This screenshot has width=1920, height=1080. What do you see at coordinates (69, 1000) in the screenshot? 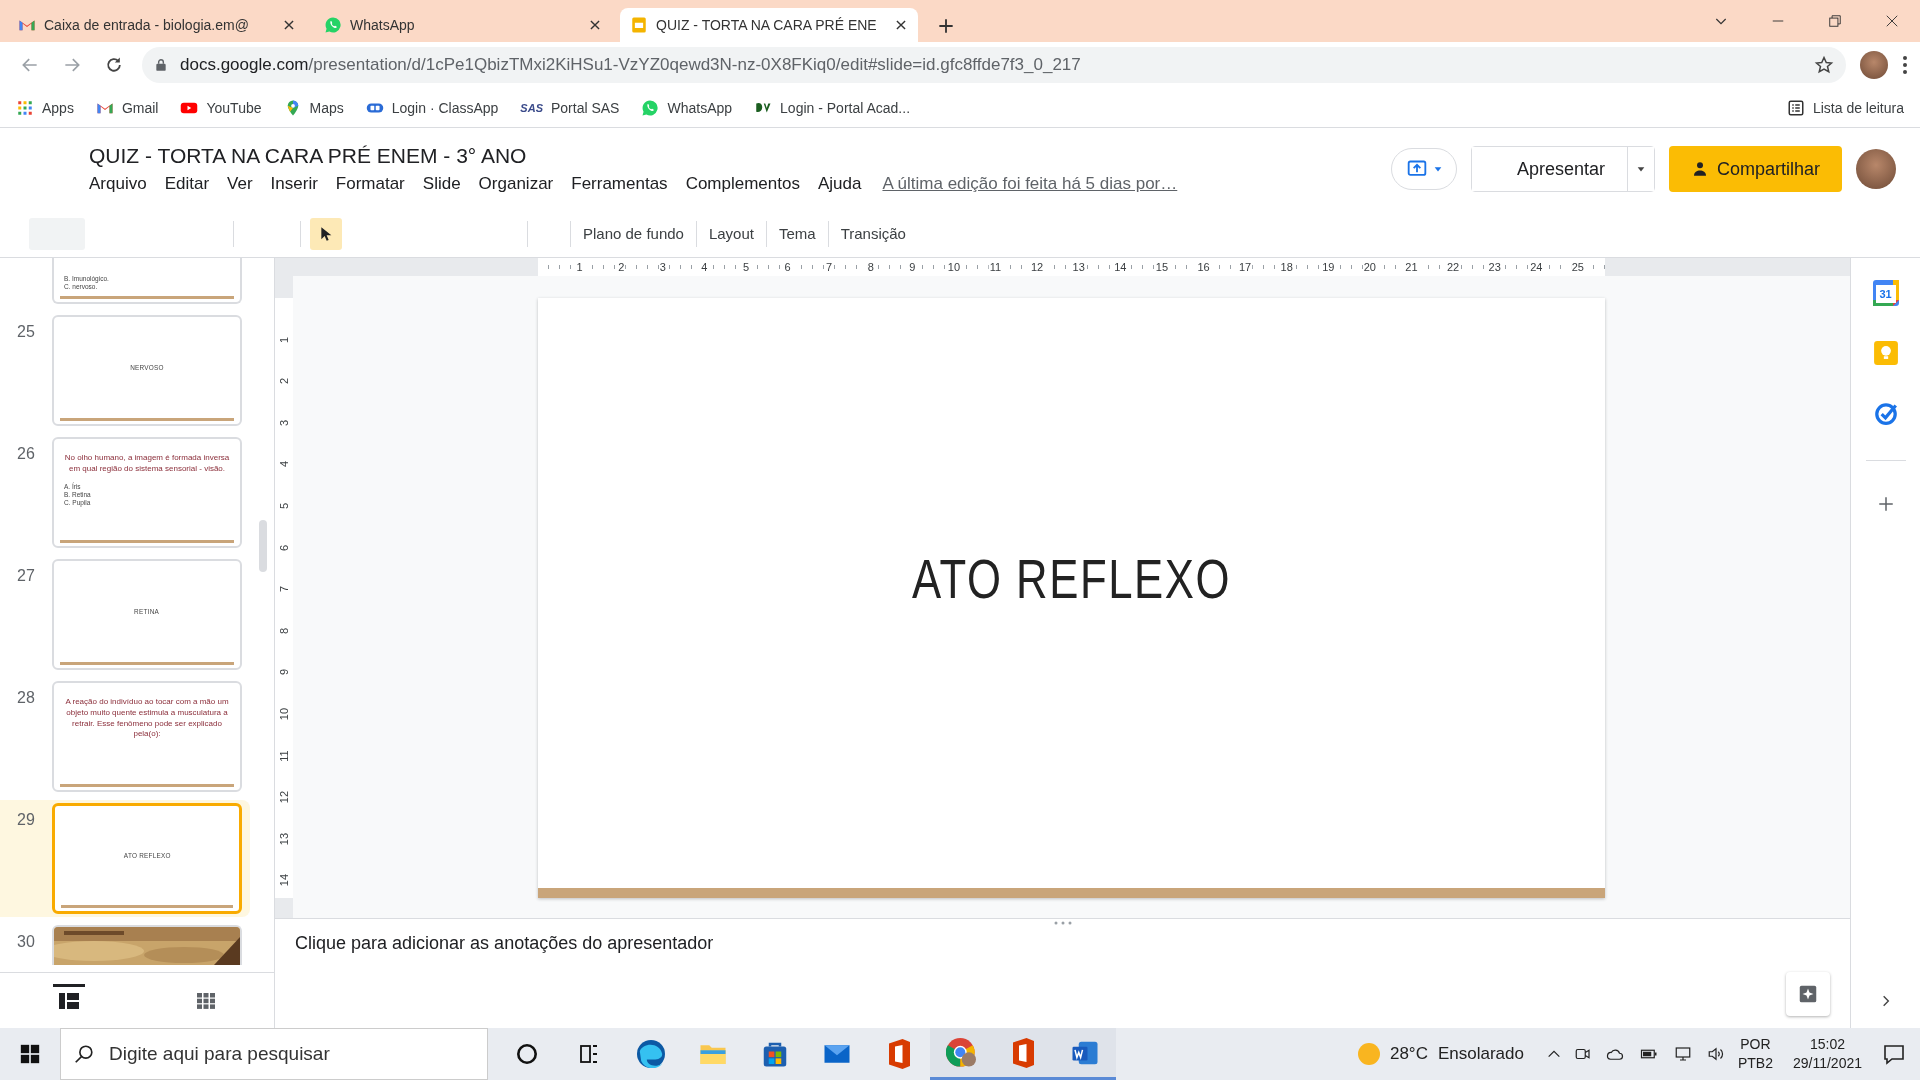
I see `filmstrip-icon` at bounding box center [69, 1000].